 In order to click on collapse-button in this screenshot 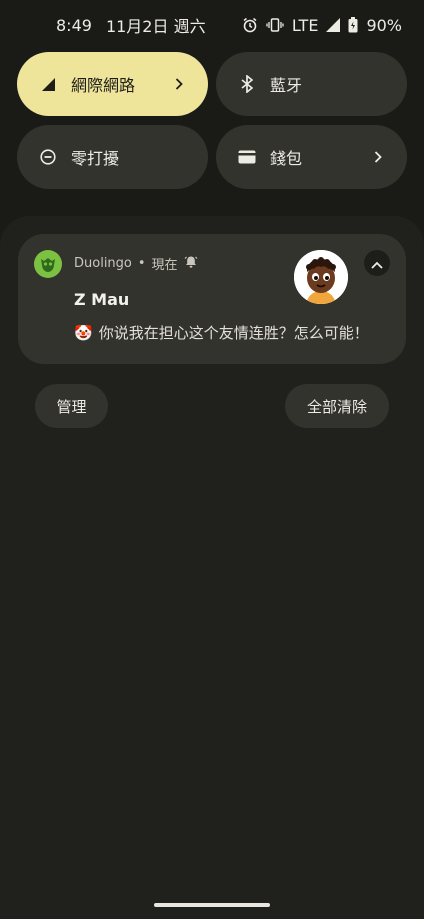, I will do `click(377, 263)`.